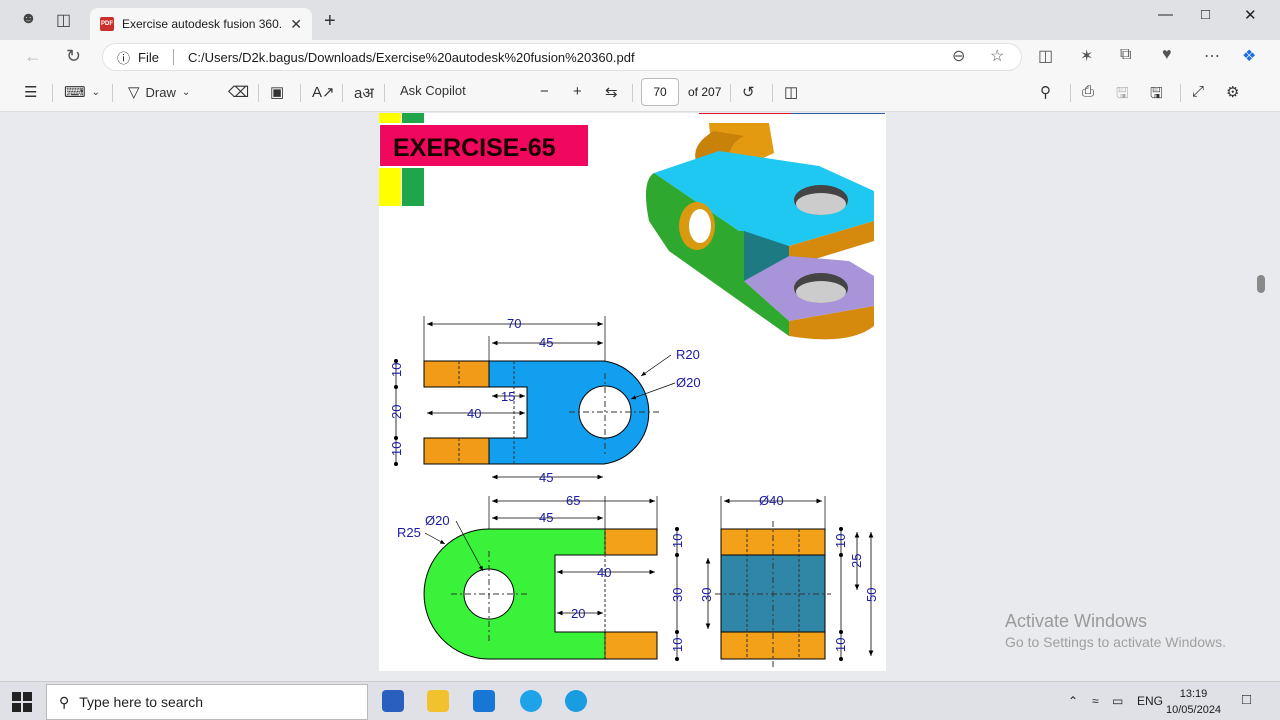 The height and width of the screenshot is (720, 1280). What do you see at coordinates (33, 56) in the screenshot?
I see `back-icon: ←` at bounding box center [33, 56].